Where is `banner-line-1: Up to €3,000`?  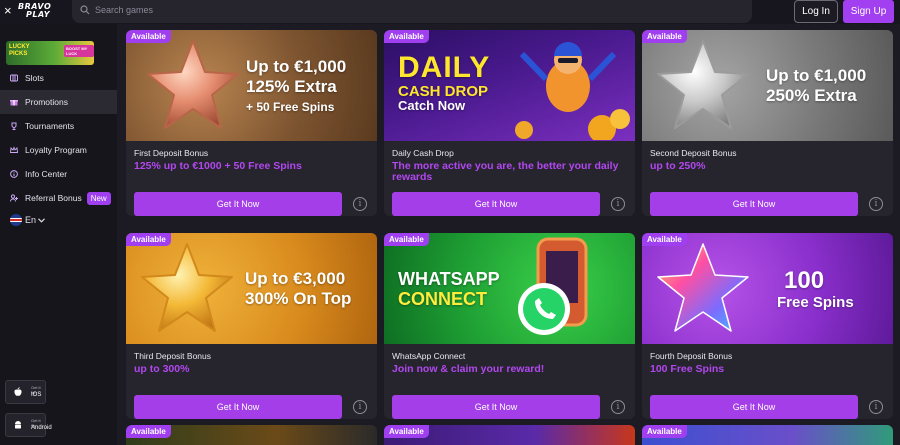
banner-line-1: Up to €3,000 is located at coordinates (295, 278).